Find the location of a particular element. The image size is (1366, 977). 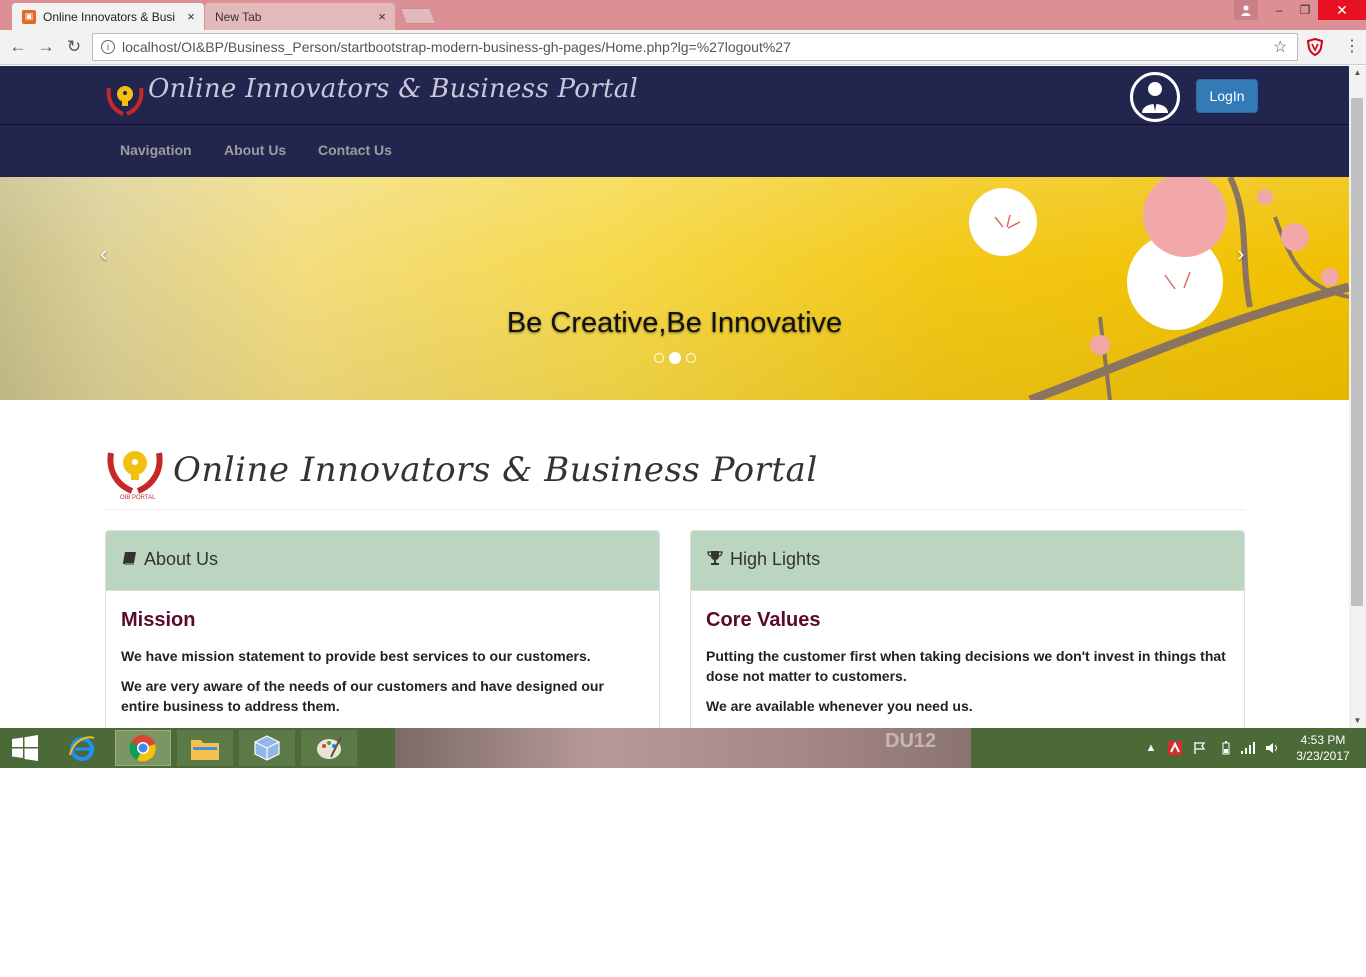

portal-logo-icon is located at coordinates (125, 100).